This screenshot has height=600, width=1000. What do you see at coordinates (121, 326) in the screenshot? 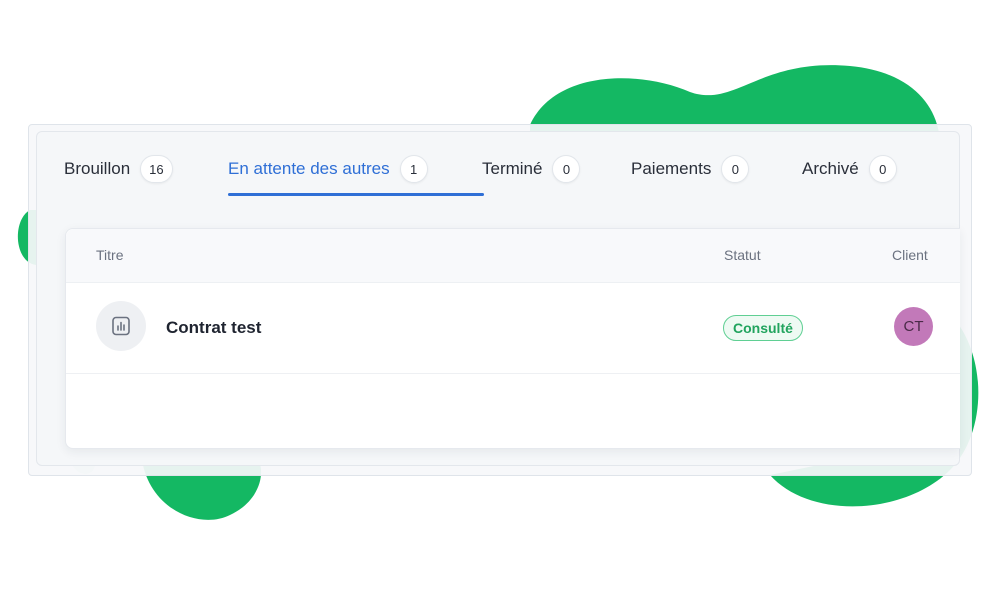
I see `bar-chart-document-icon` at bounding box center [121, 326].